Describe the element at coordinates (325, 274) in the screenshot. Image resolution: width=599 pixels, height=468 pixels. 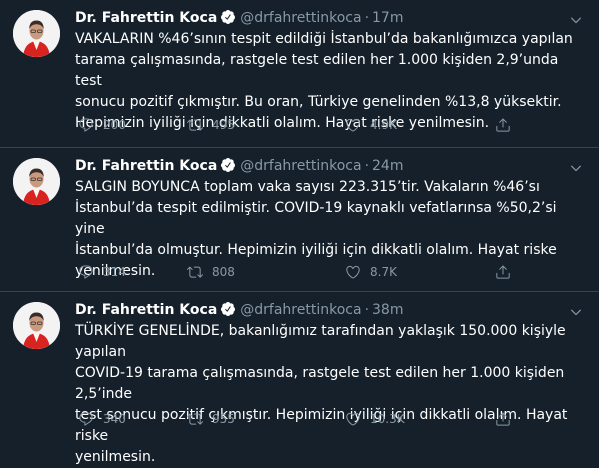
I see `tweet-actions: 314 808 8.7K` at that location.